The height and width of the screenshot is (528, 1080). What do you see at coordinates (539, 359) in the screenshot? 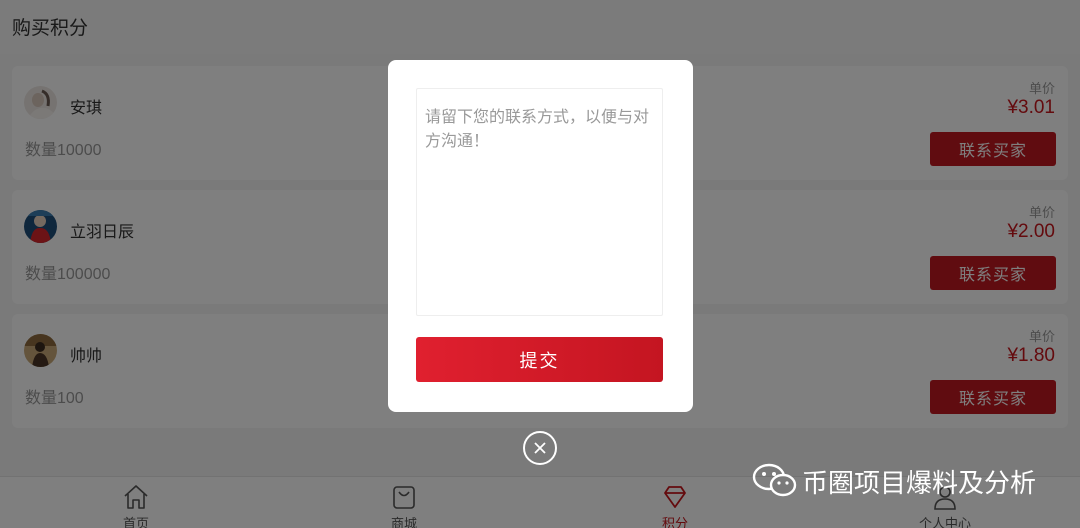
I see `submit-button: 提交` at bounding box center [539, 359].